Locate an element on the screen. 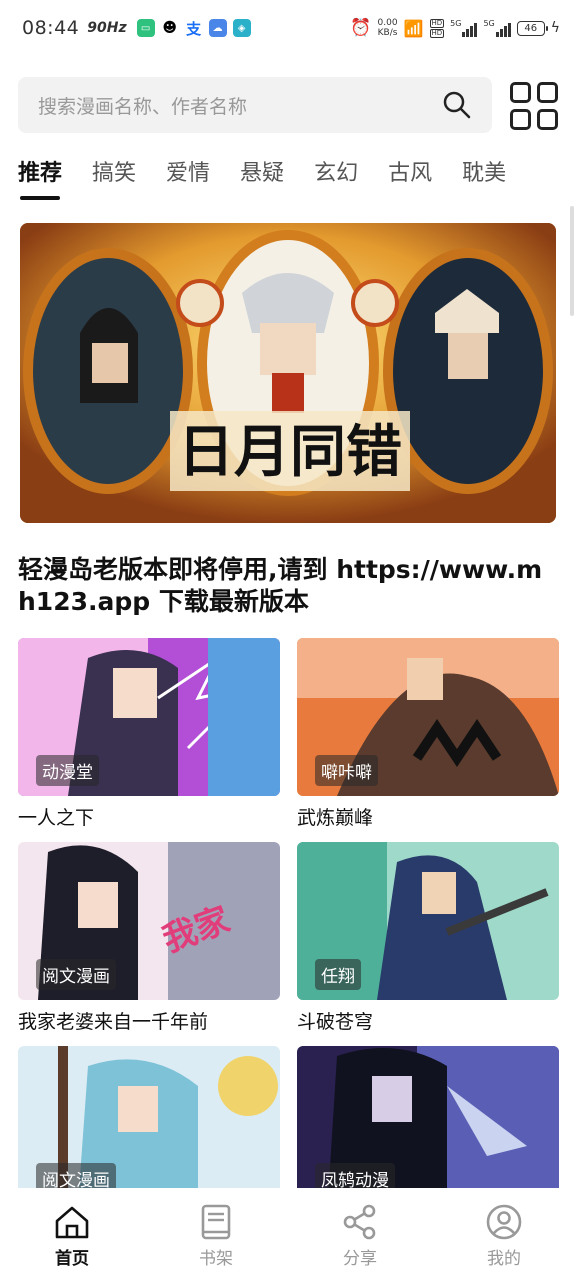 The image size is (576, 1280). tab-recommend: 推荐 is located at coordinates (40, 175).